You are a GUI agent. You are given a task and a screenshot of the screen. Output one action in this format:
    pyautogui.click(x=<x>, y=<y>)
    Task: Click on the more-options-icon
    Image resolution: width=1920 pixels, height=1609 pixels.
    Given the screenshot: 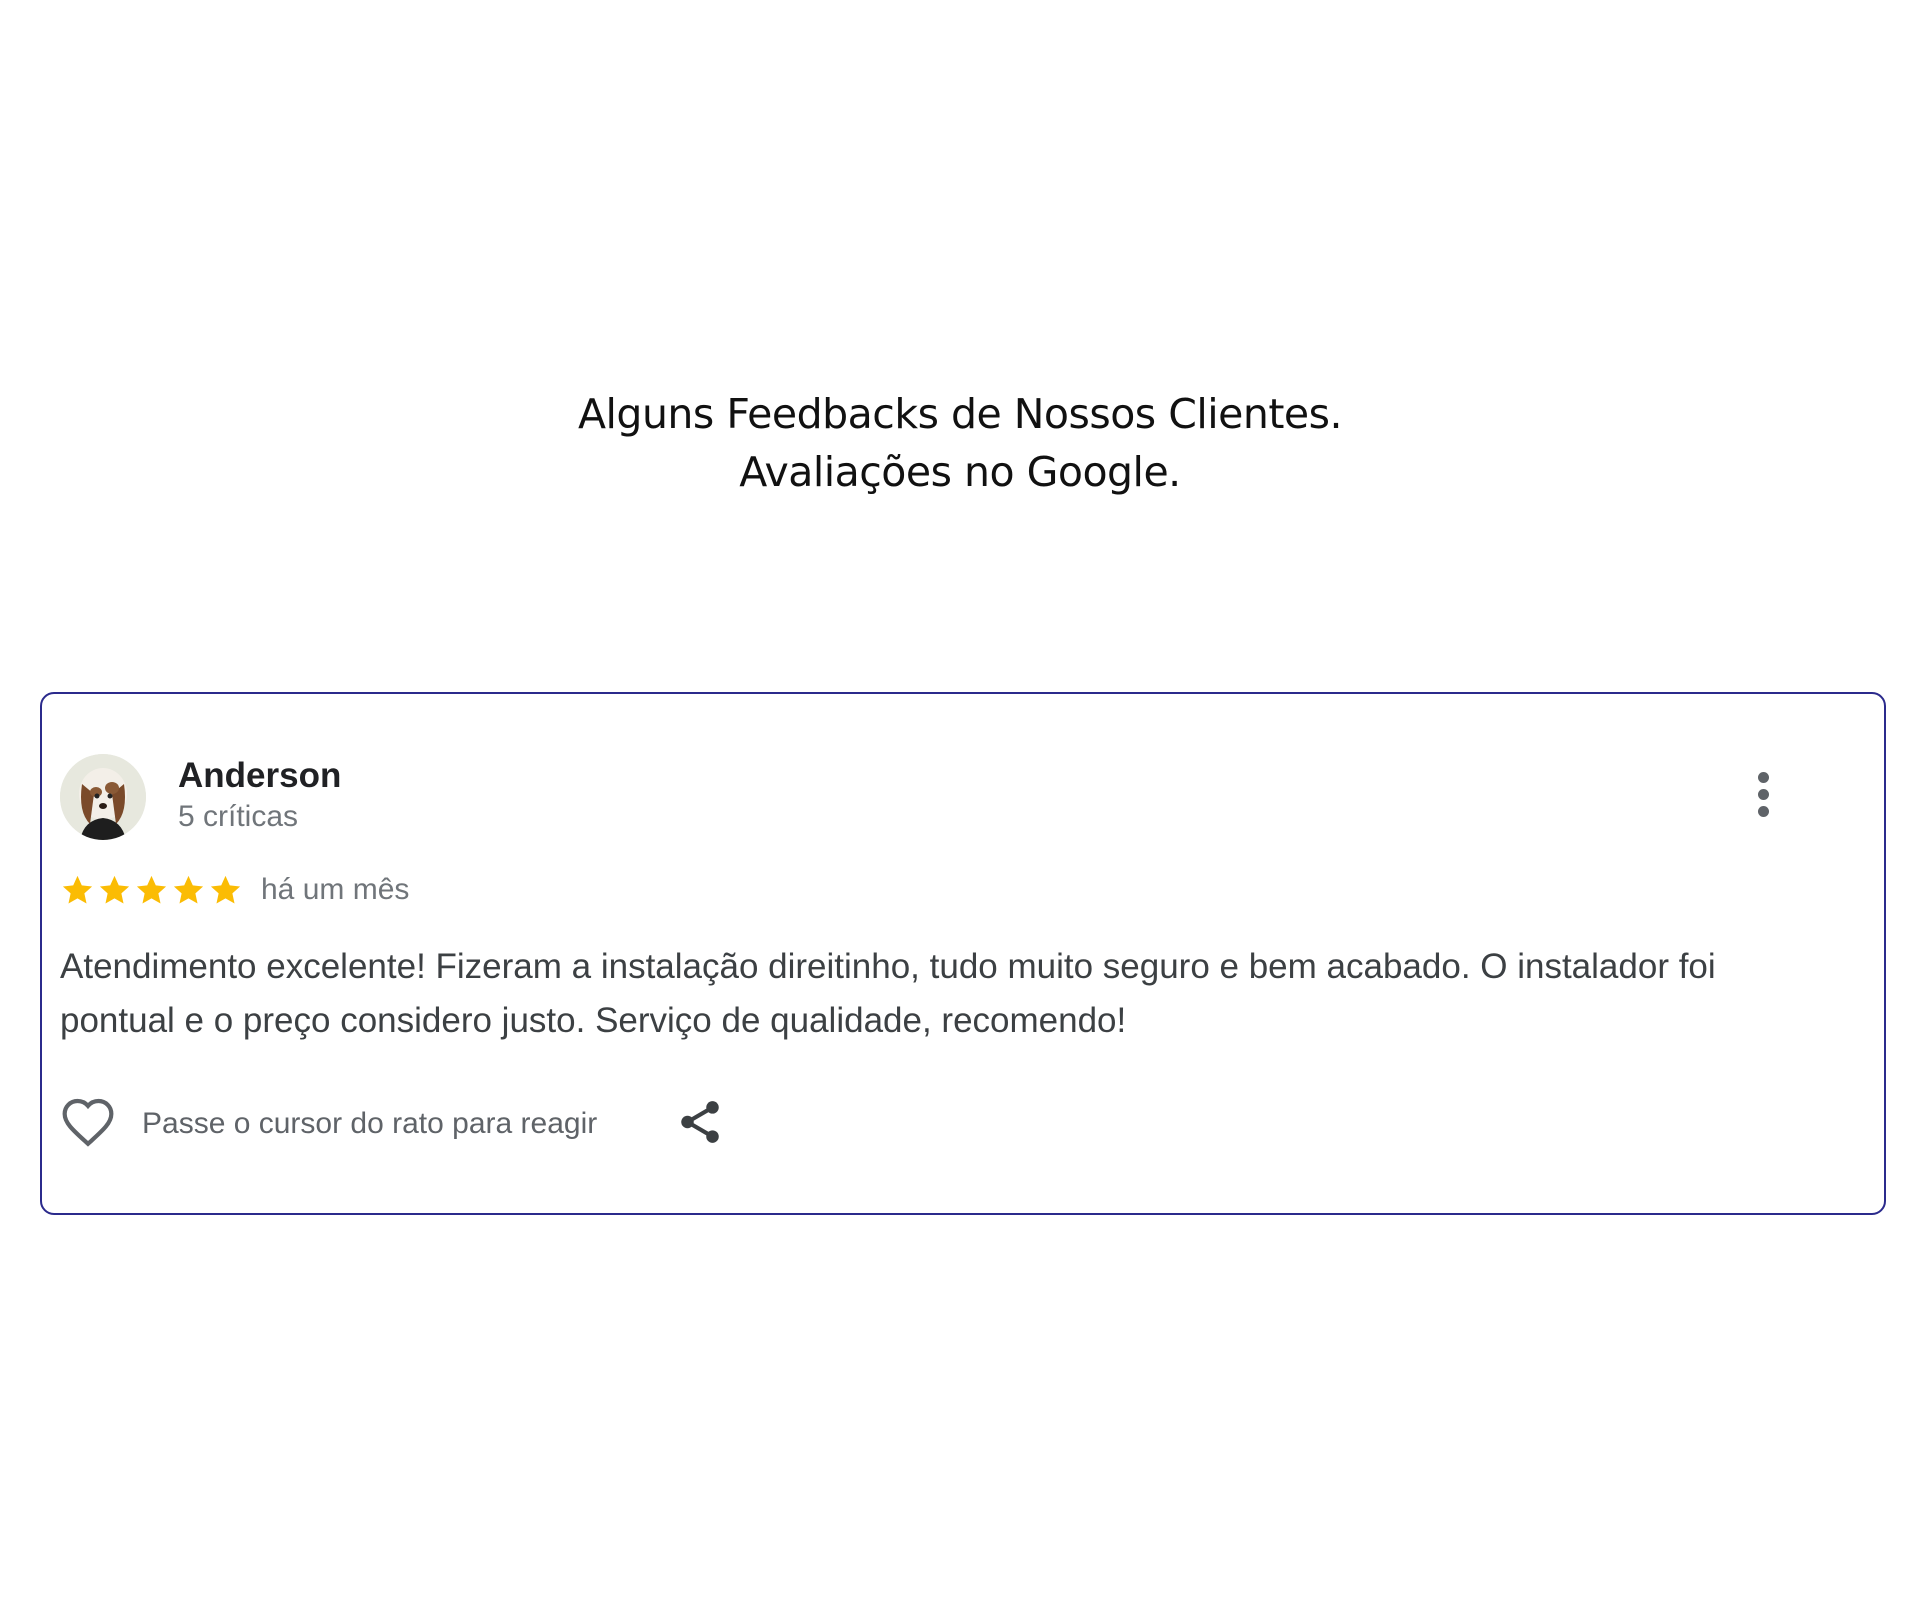 What is the action you would take?
    pyautogui.click(x=1763, y=795)
    